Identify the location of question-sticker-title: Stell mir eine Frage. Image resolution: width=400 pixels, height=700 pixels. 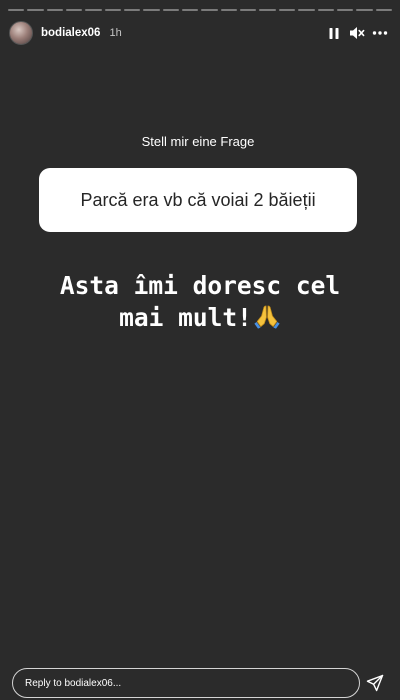
(198, 141).